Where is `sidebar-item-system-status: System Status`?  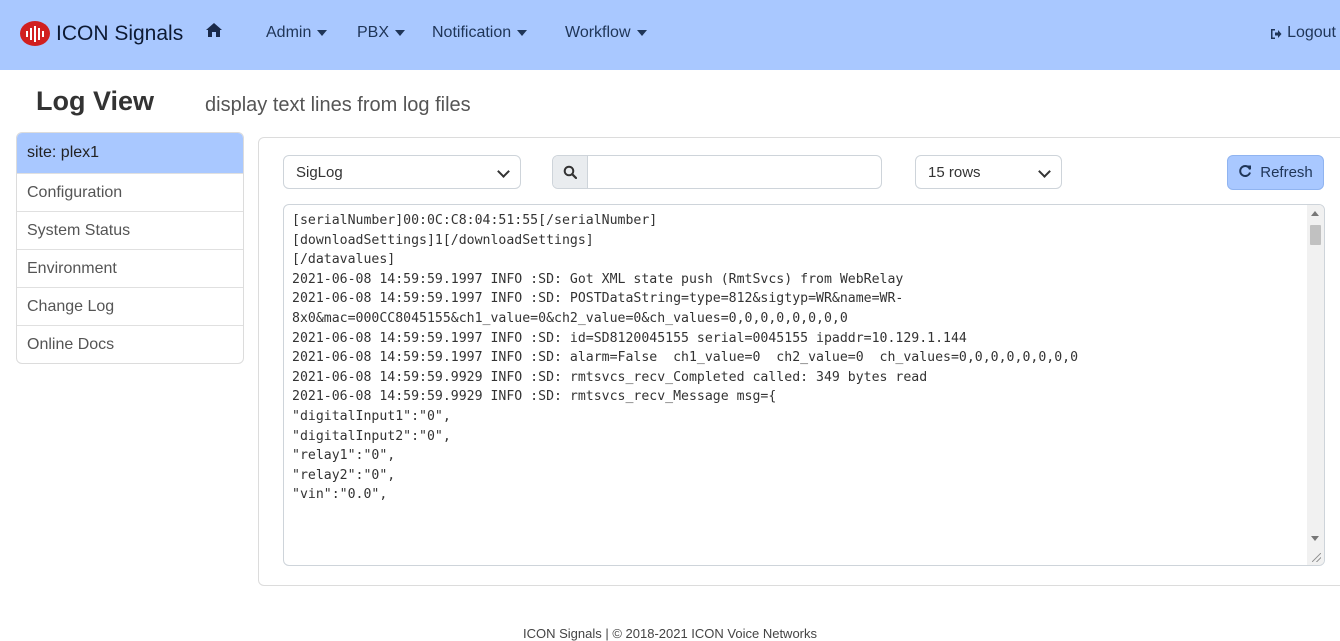
sidebar-item-system-status: System Status is located at coordinates (130, 230).